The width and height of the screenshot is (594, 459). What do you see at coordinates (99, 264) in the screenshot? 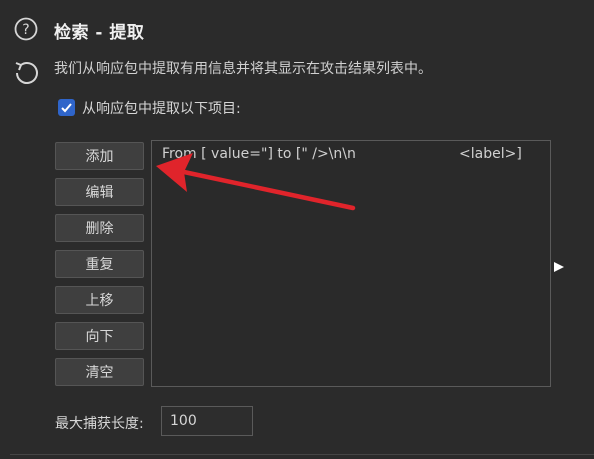
I see `duplicate-button: 重复` at bounding box center [99, 264].